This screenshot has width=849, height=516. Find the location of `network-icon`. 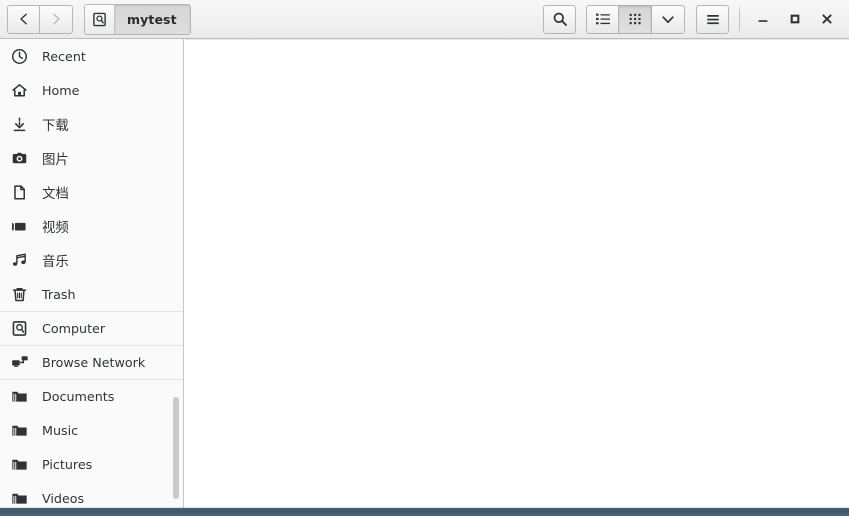

network-icon is located at coordinates (22, 363).